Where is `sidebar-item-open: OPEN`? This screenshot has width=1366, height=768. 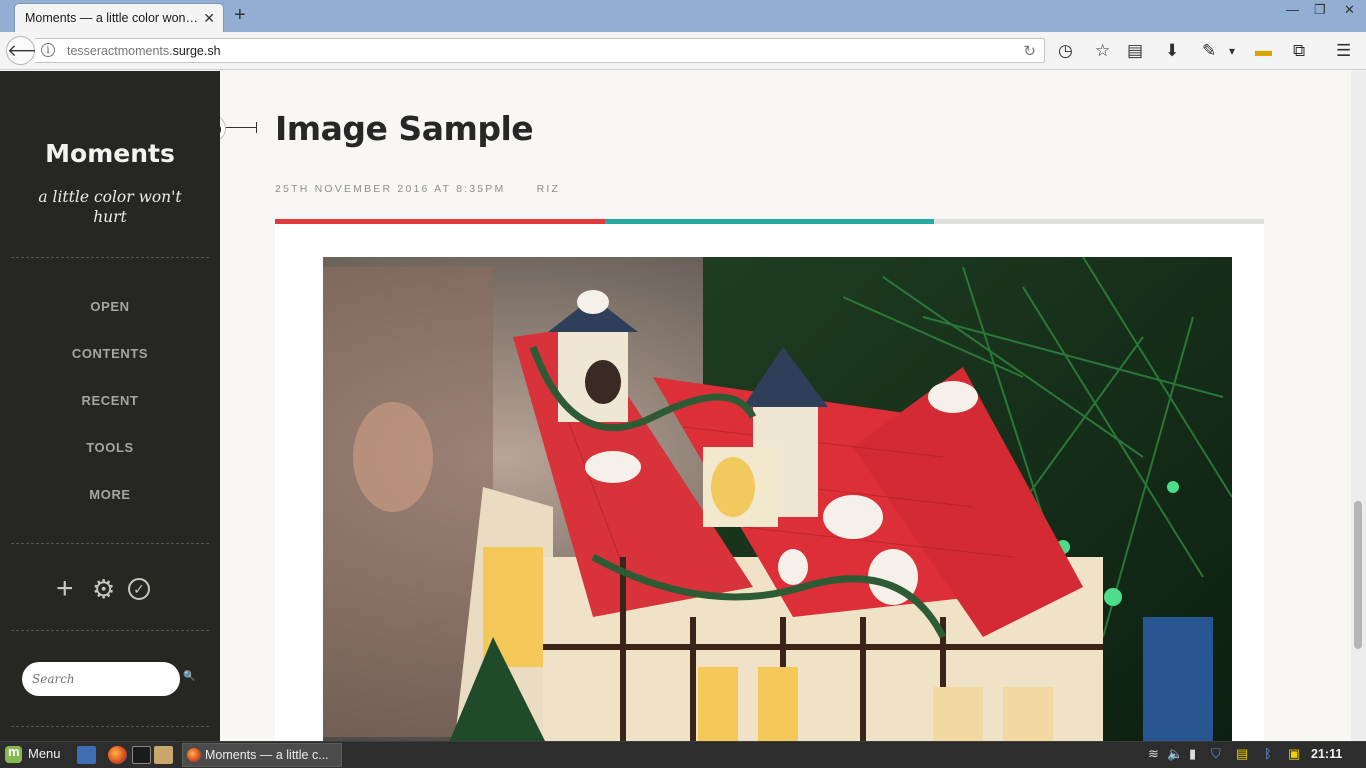
sidebar-item-open: OPEN is located at coordinates (110, 316).